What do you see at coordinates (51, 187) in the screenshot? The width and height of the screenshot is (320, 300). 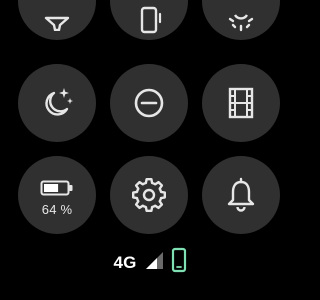 I see `battery-fill` at bounding box center [51, 187].